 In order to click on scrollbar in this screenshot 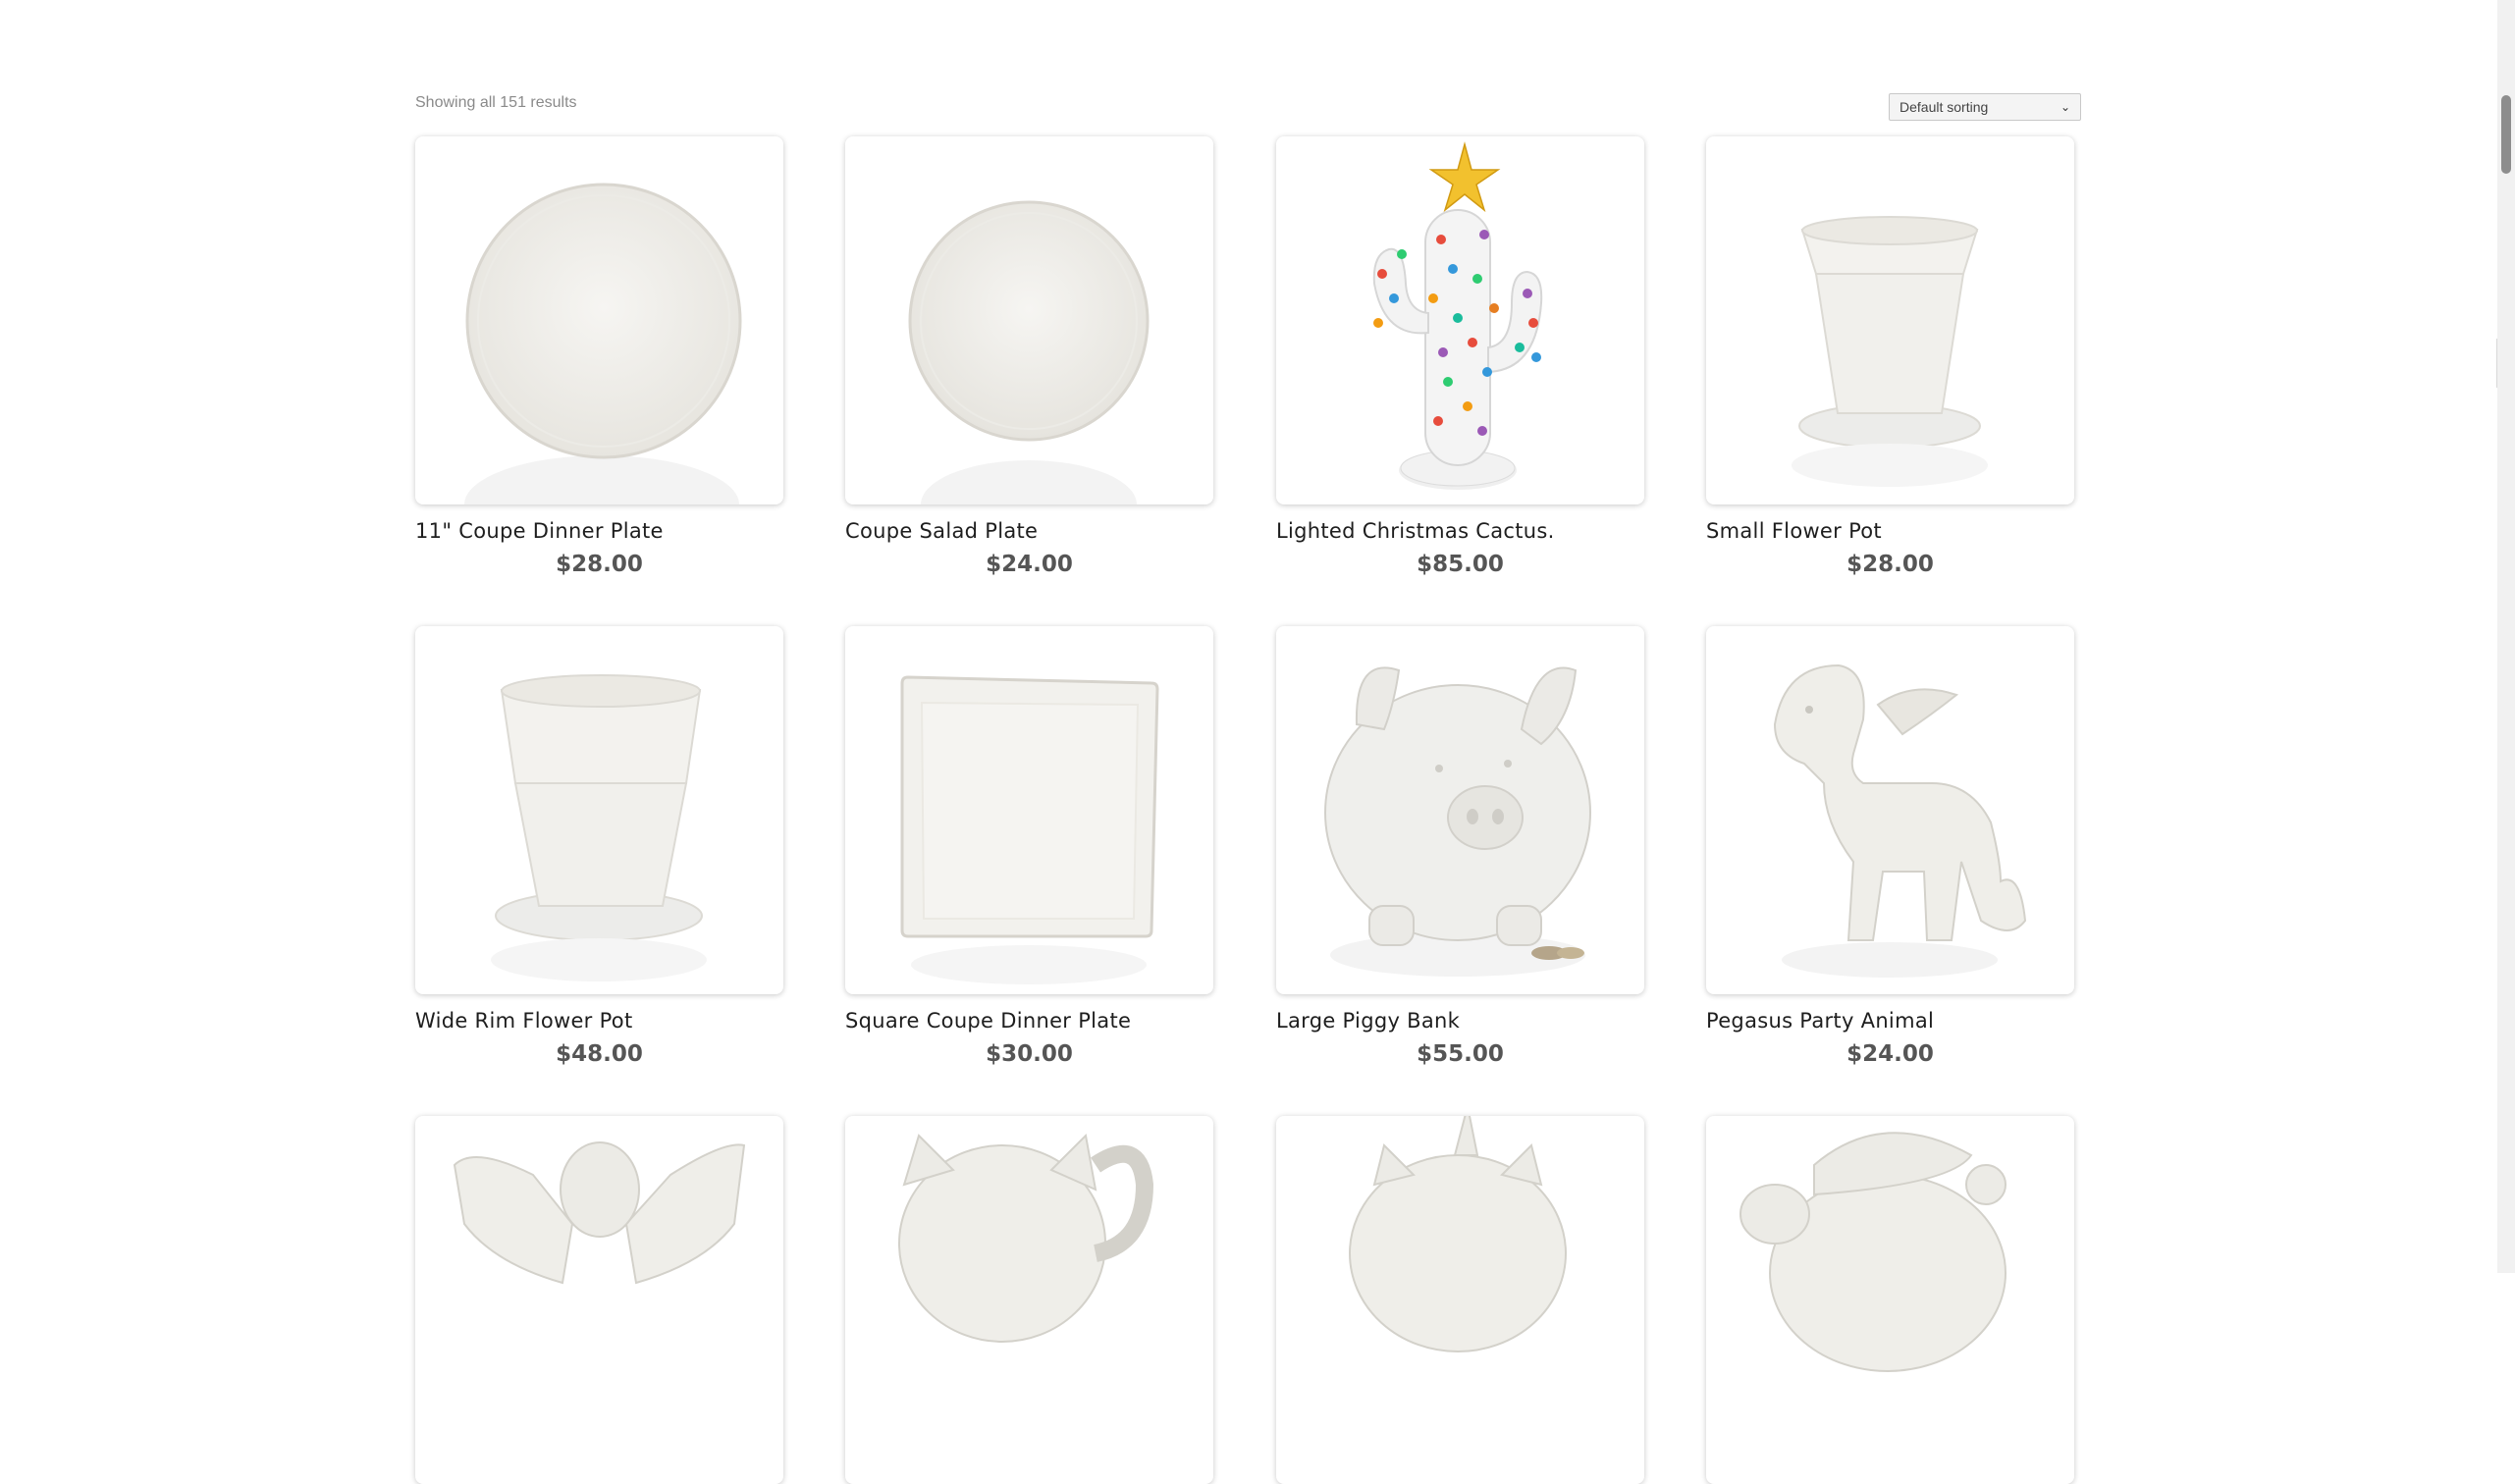, I will do `click(2506, 636)`.